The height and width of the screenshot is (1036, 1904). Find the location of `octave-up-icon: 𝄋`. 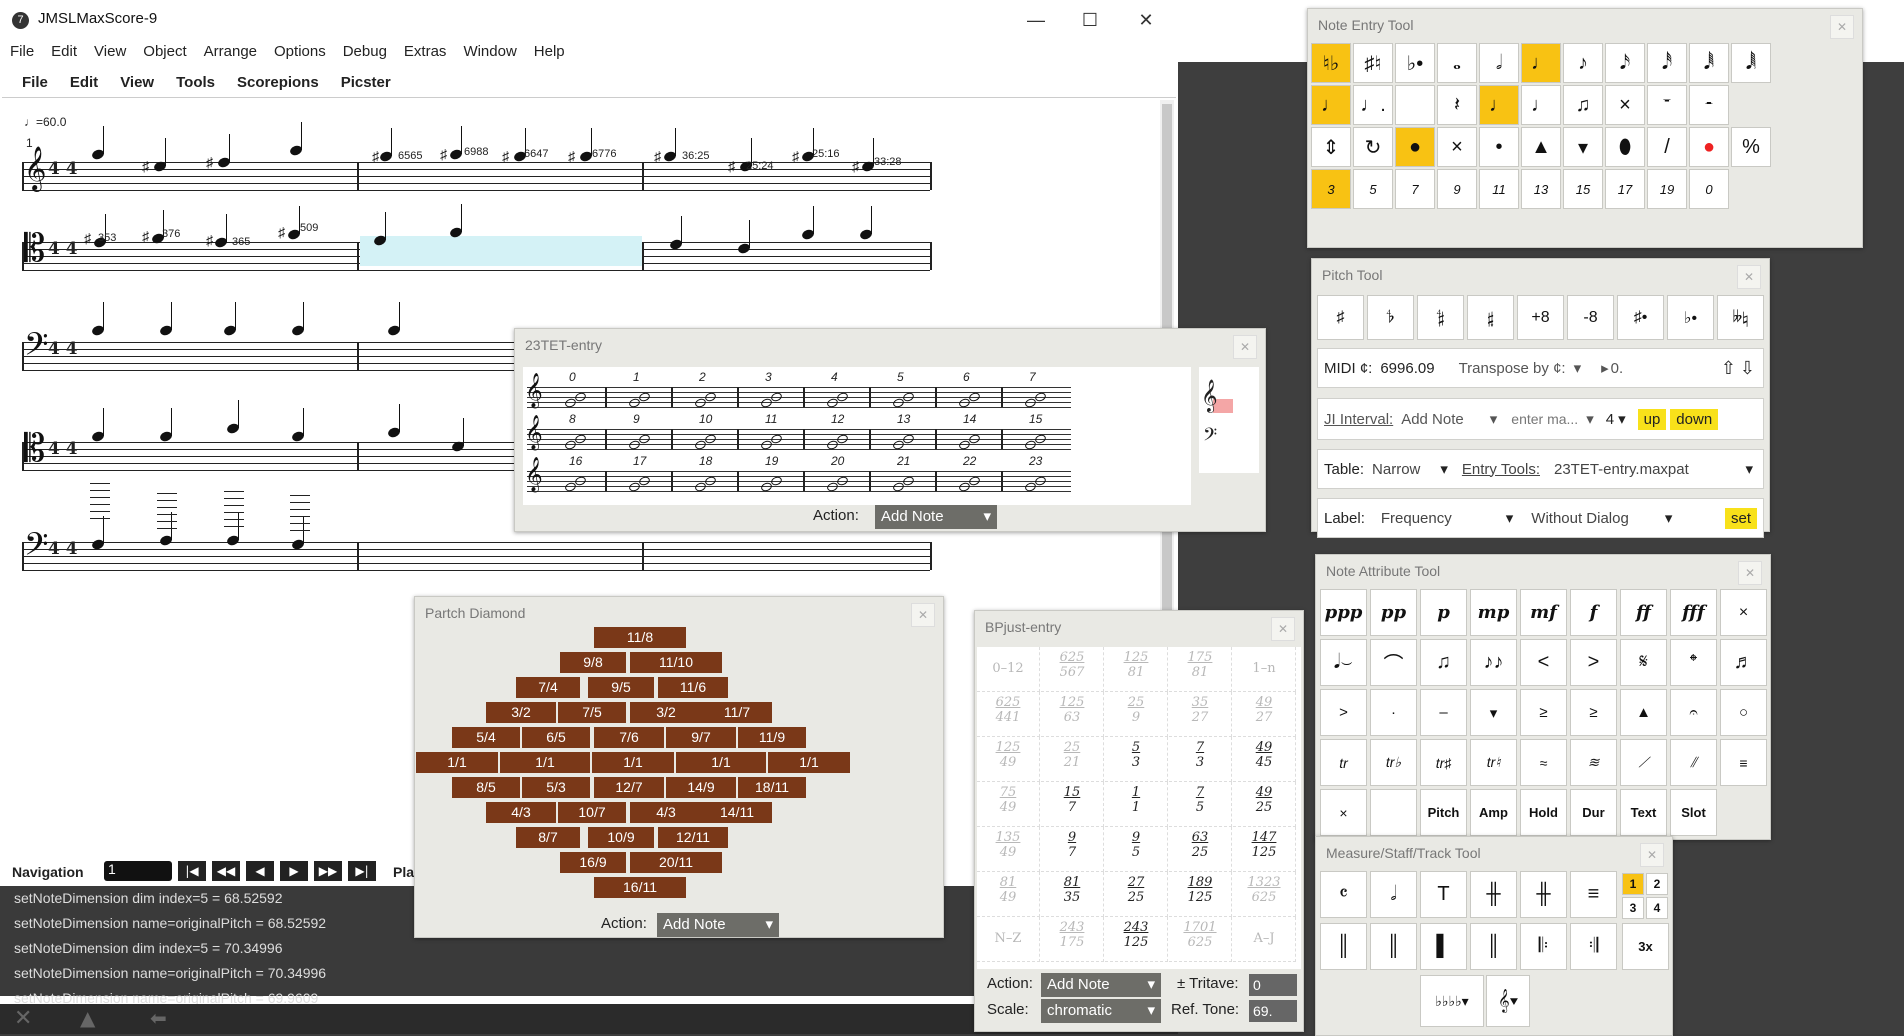

octave-up-icon: 𝄋 is located at coordinates (1643, 662).